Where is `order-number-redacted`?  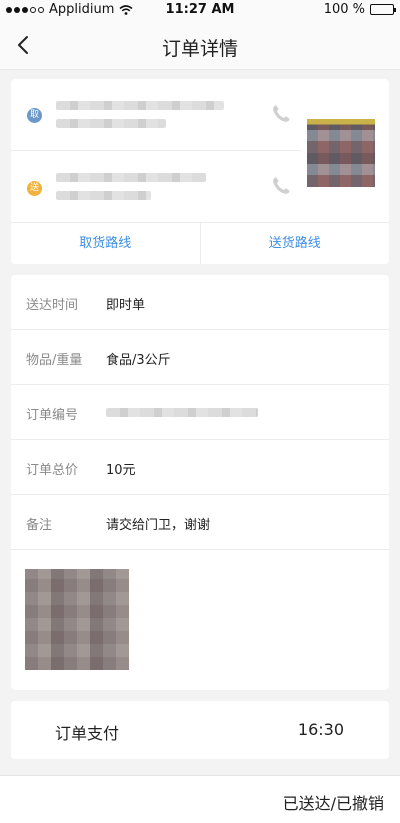 order-number-redacted is located at coordinates (182, 412).